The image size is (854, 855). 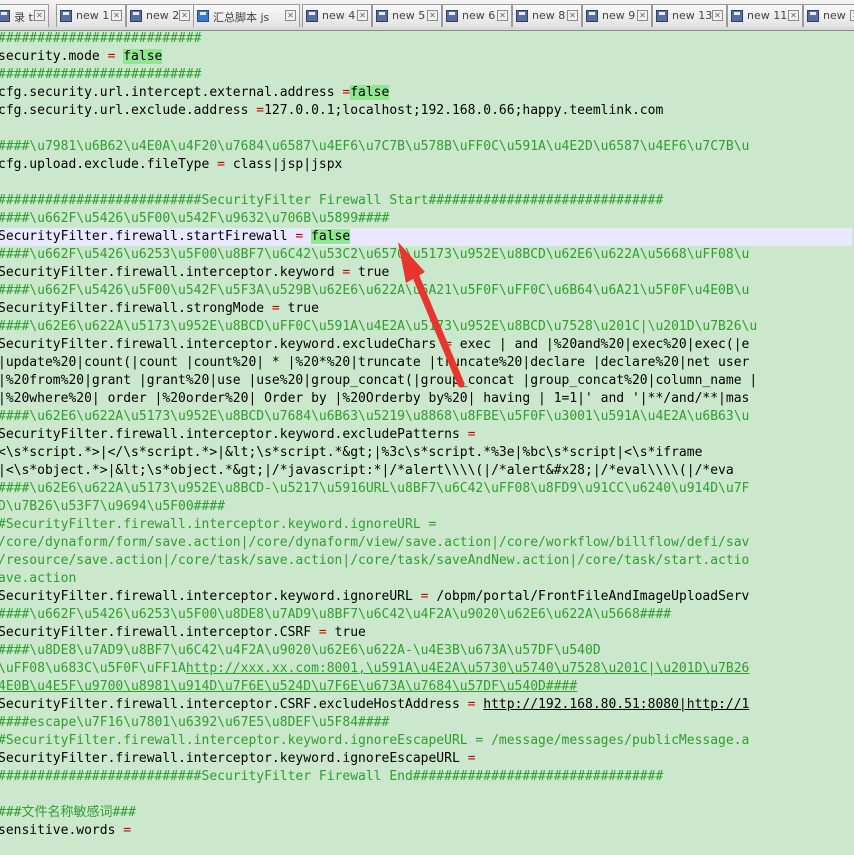 I want to click on tab-label: new 6, so click(x=479, y=15).